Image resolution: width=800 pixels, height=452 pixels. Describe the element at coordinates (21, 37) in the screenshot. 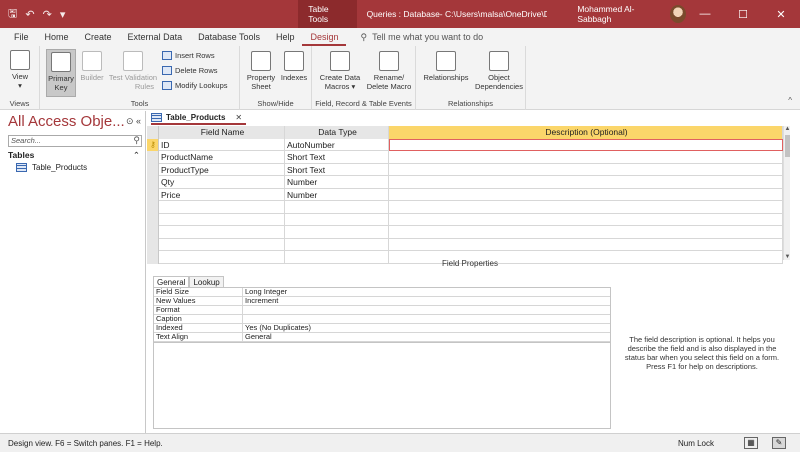

I see `tab-file: File` at that location.